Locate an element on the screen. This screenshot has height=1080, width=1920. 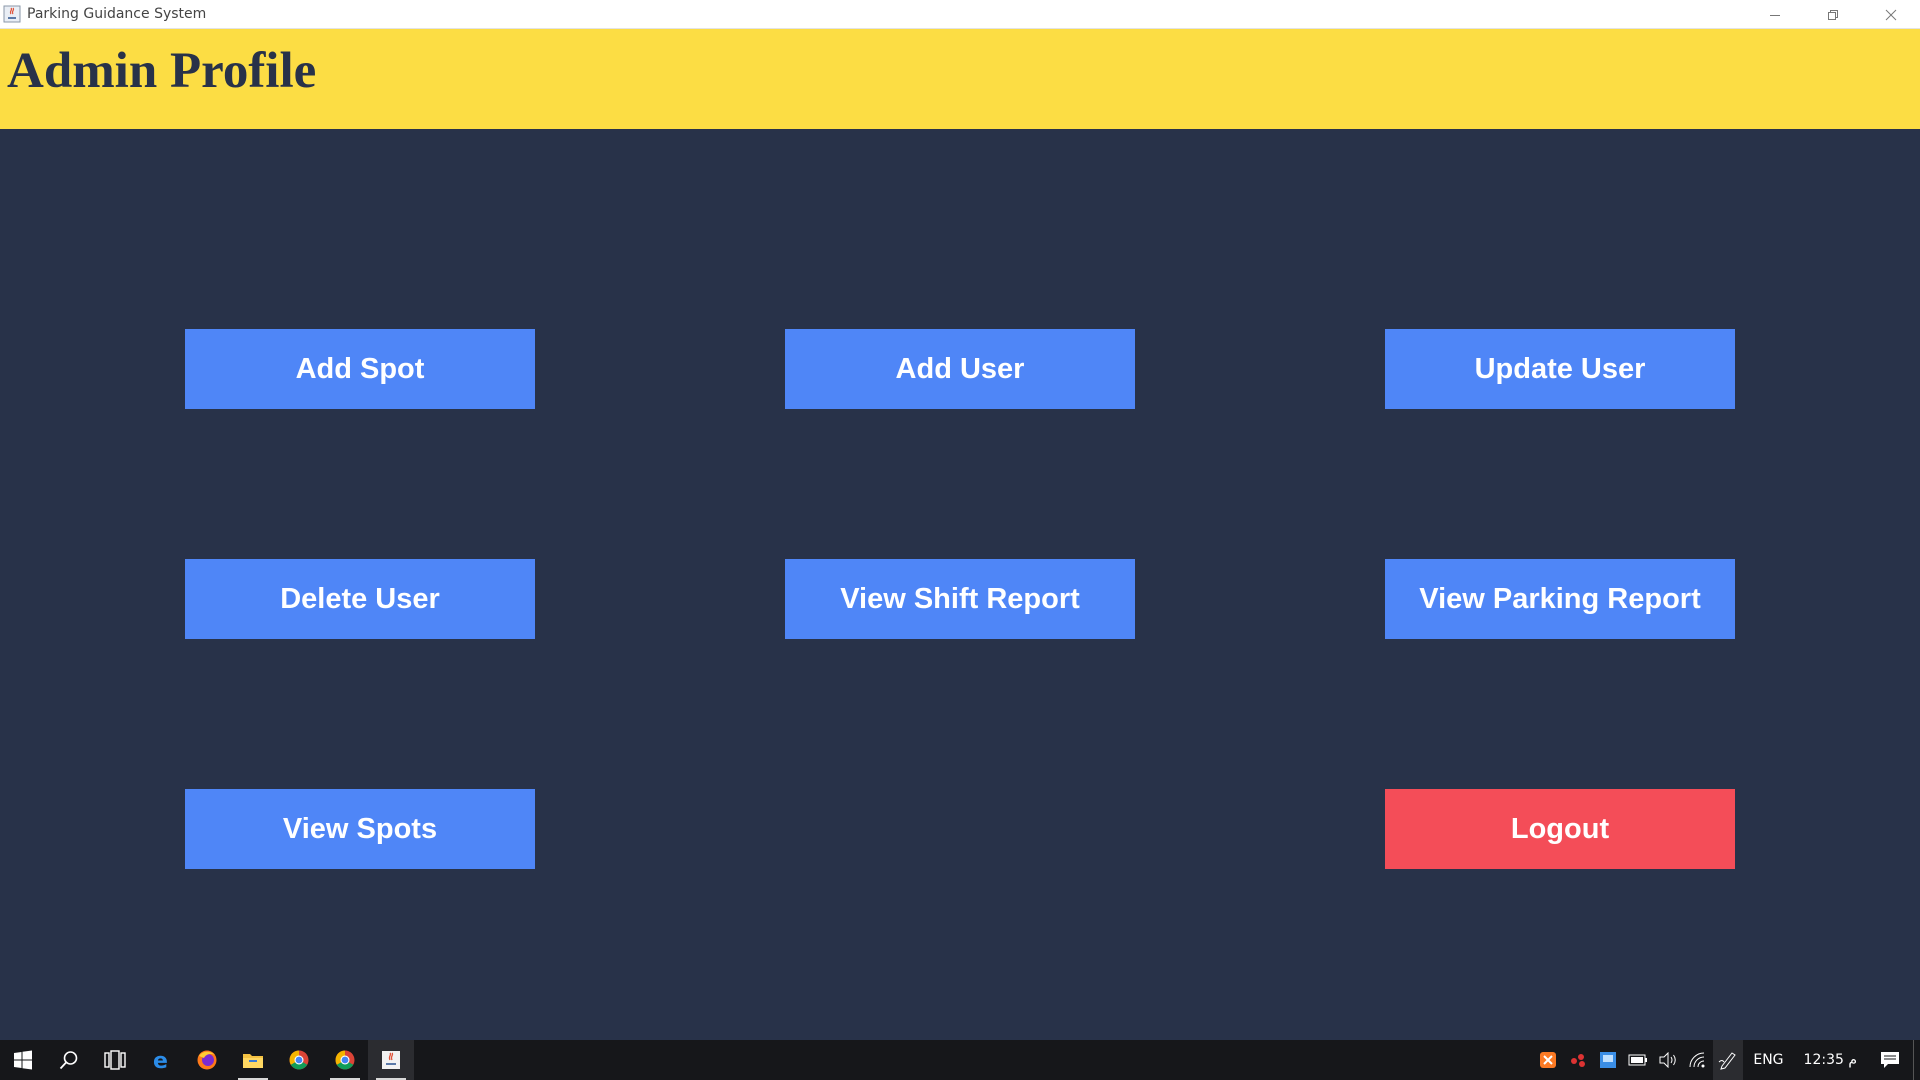
taskbar-app-java is located at coordinates (391, 1060).